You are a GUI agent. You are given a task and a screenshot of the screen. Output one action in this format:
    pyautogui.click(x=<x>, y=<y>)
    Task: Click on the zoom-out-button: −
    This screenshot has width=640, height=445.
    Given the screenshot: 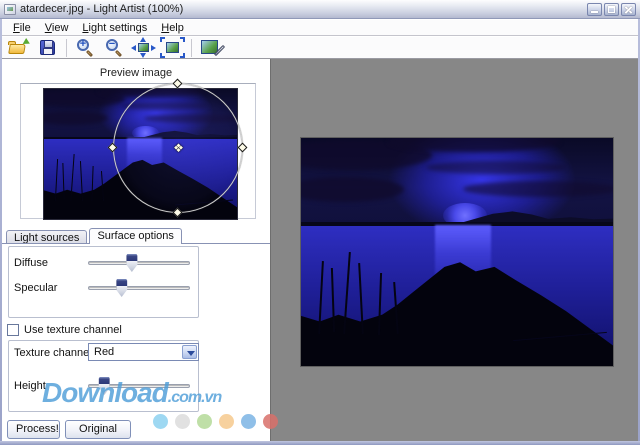 What is the action you would take?
    pyautogui.click(x=114, y=47)
    